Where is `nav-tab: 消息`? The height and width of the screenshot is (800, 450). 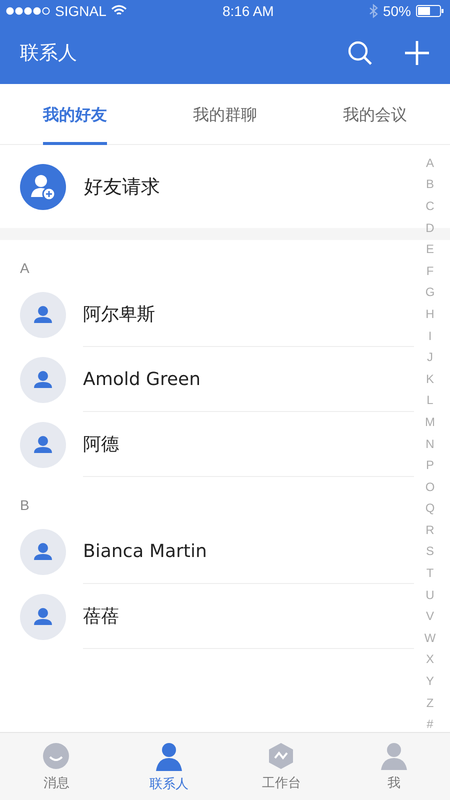 nav-tab: 消息 is located at coordinates (56, 766).